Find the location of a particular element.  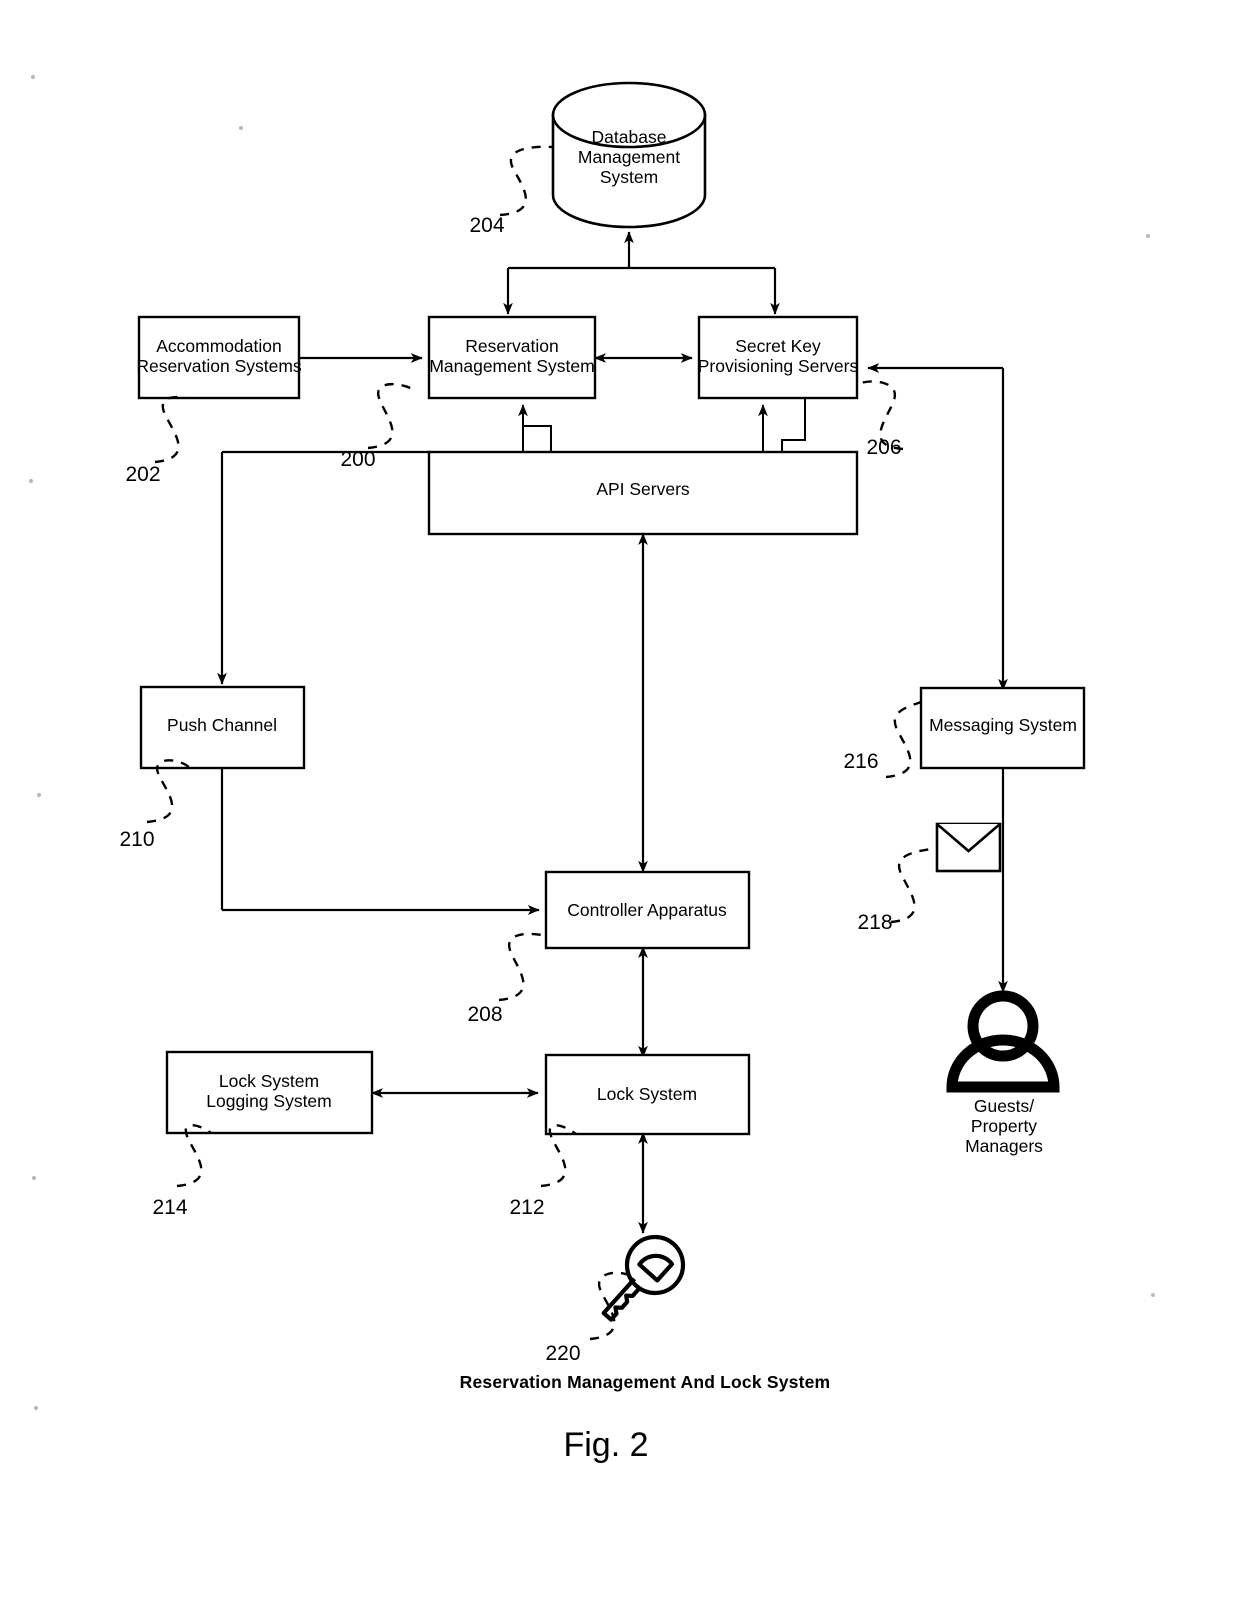

figure-label: Fig. 2 is located at coordinates (605, 1445).